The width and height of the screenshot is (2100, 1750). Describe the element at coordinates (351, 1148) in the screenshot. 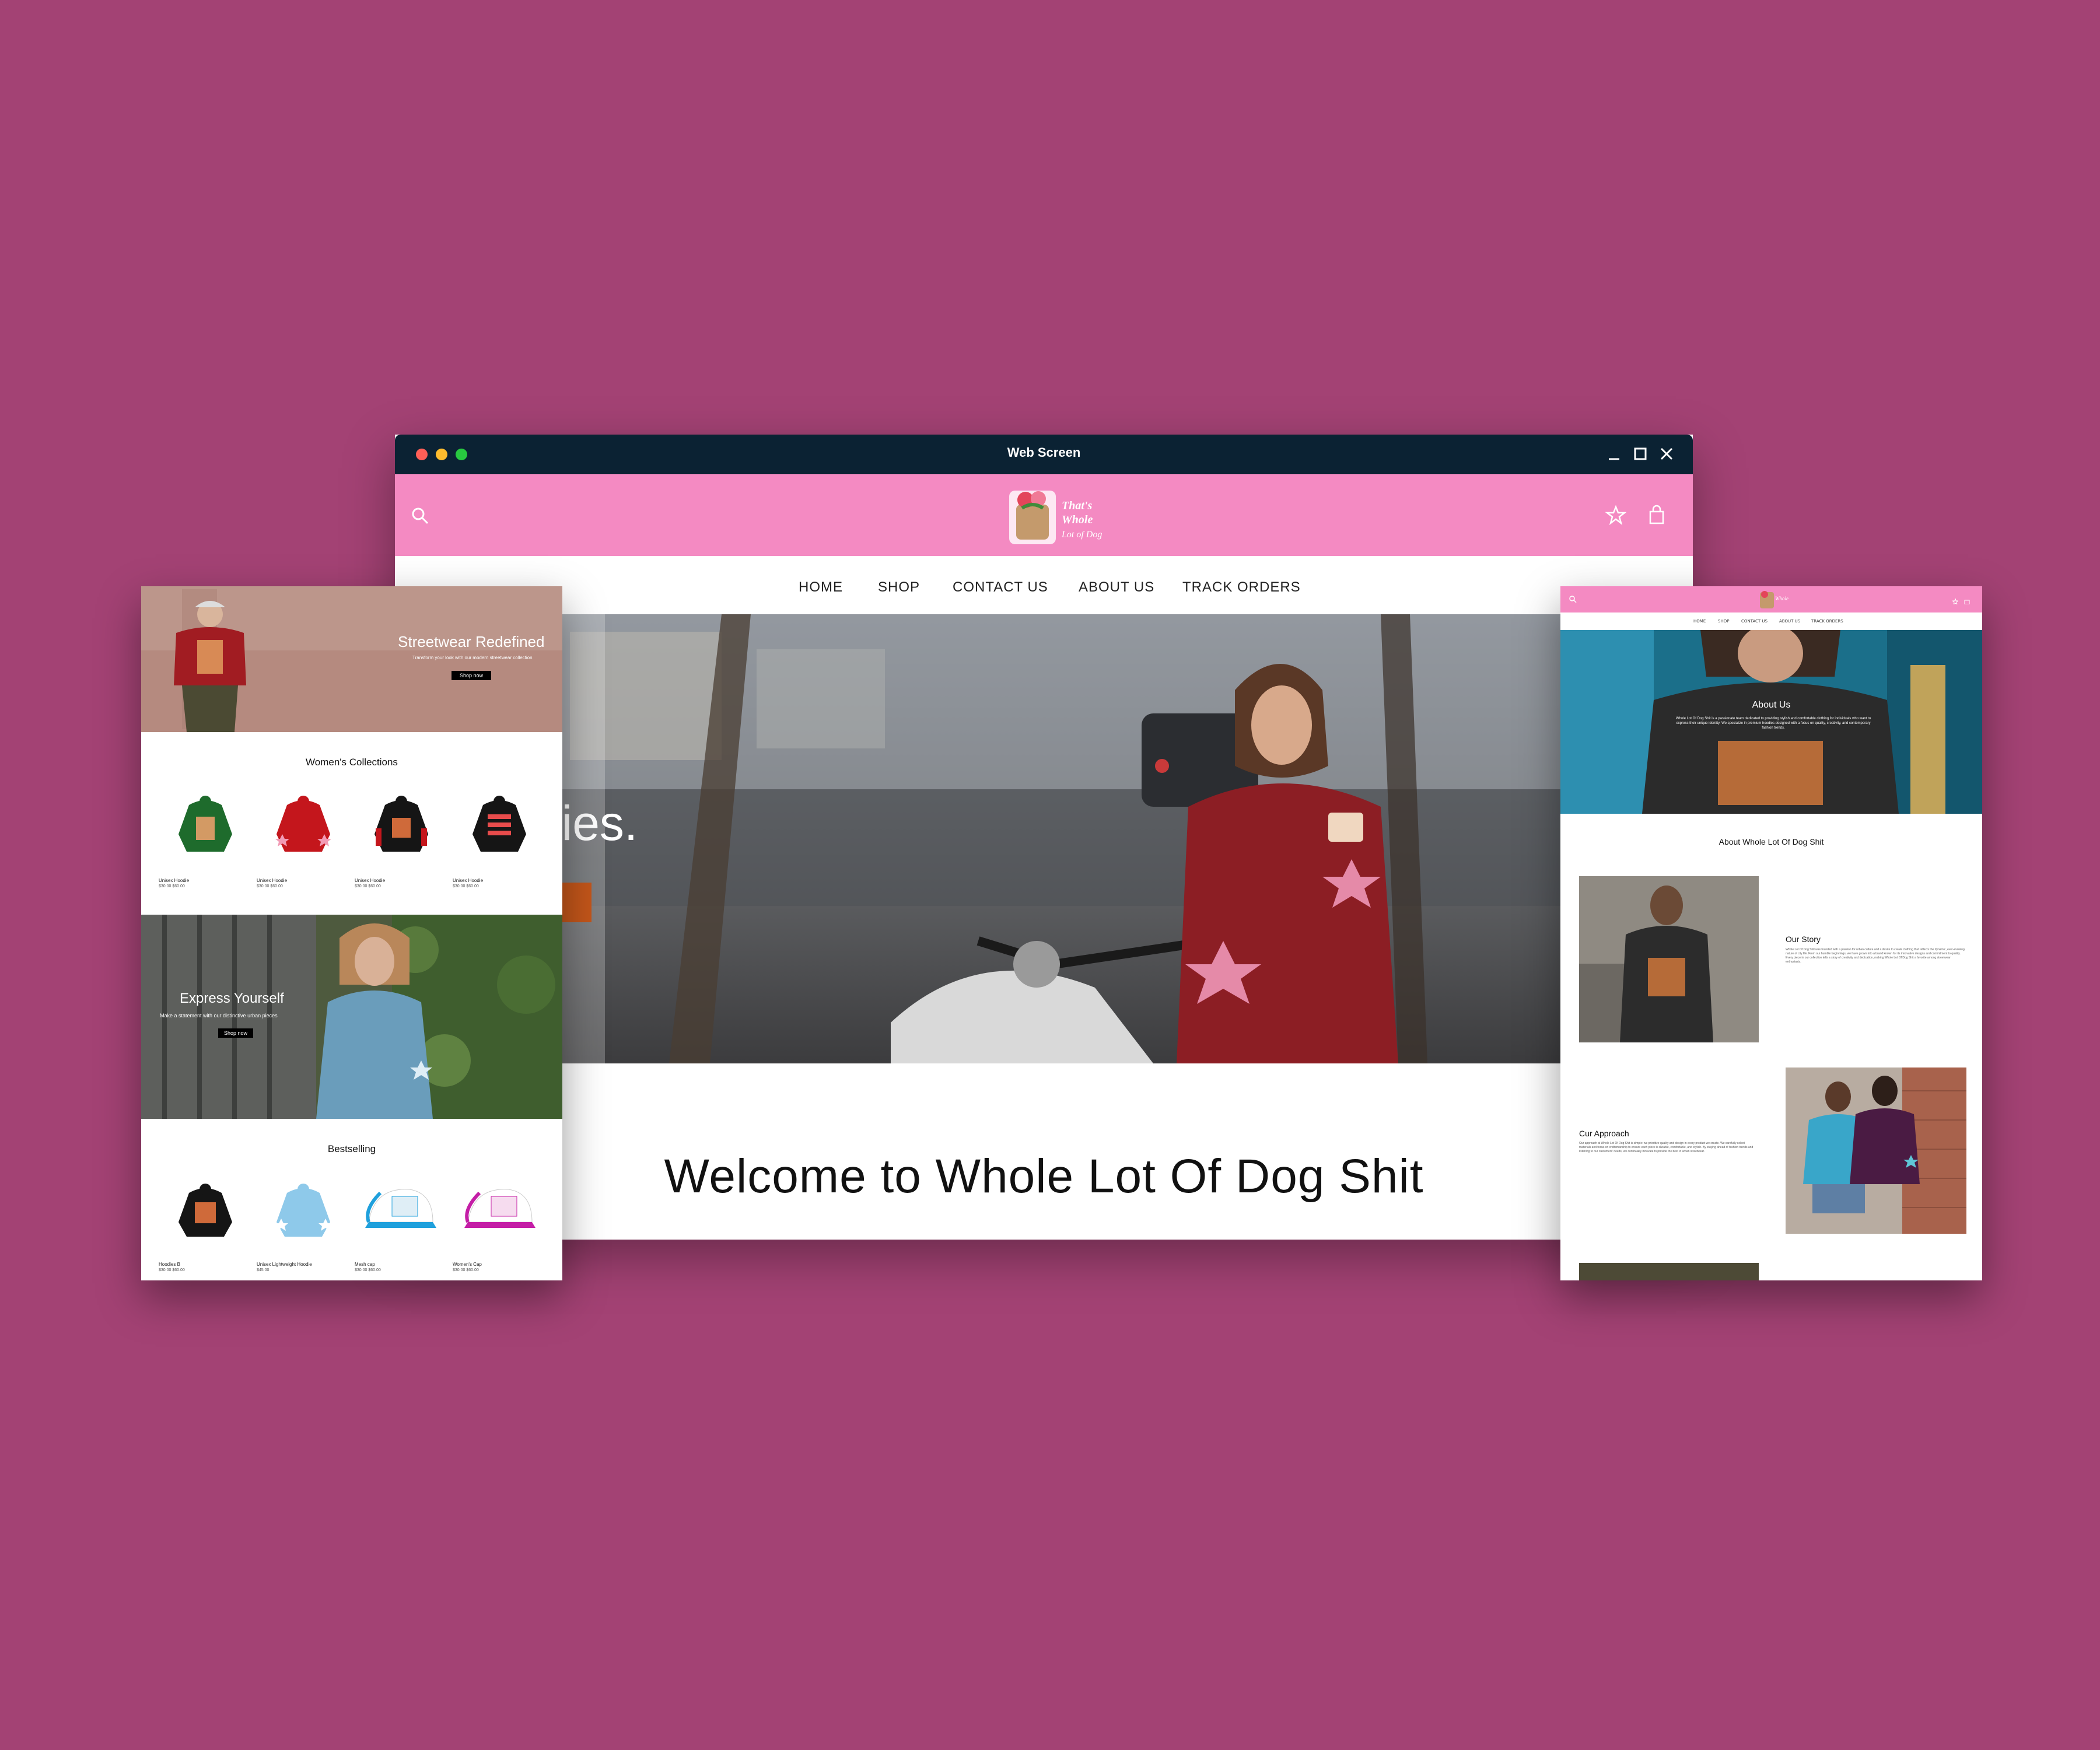

I see `bestselling-title: Bestselling` at that location.